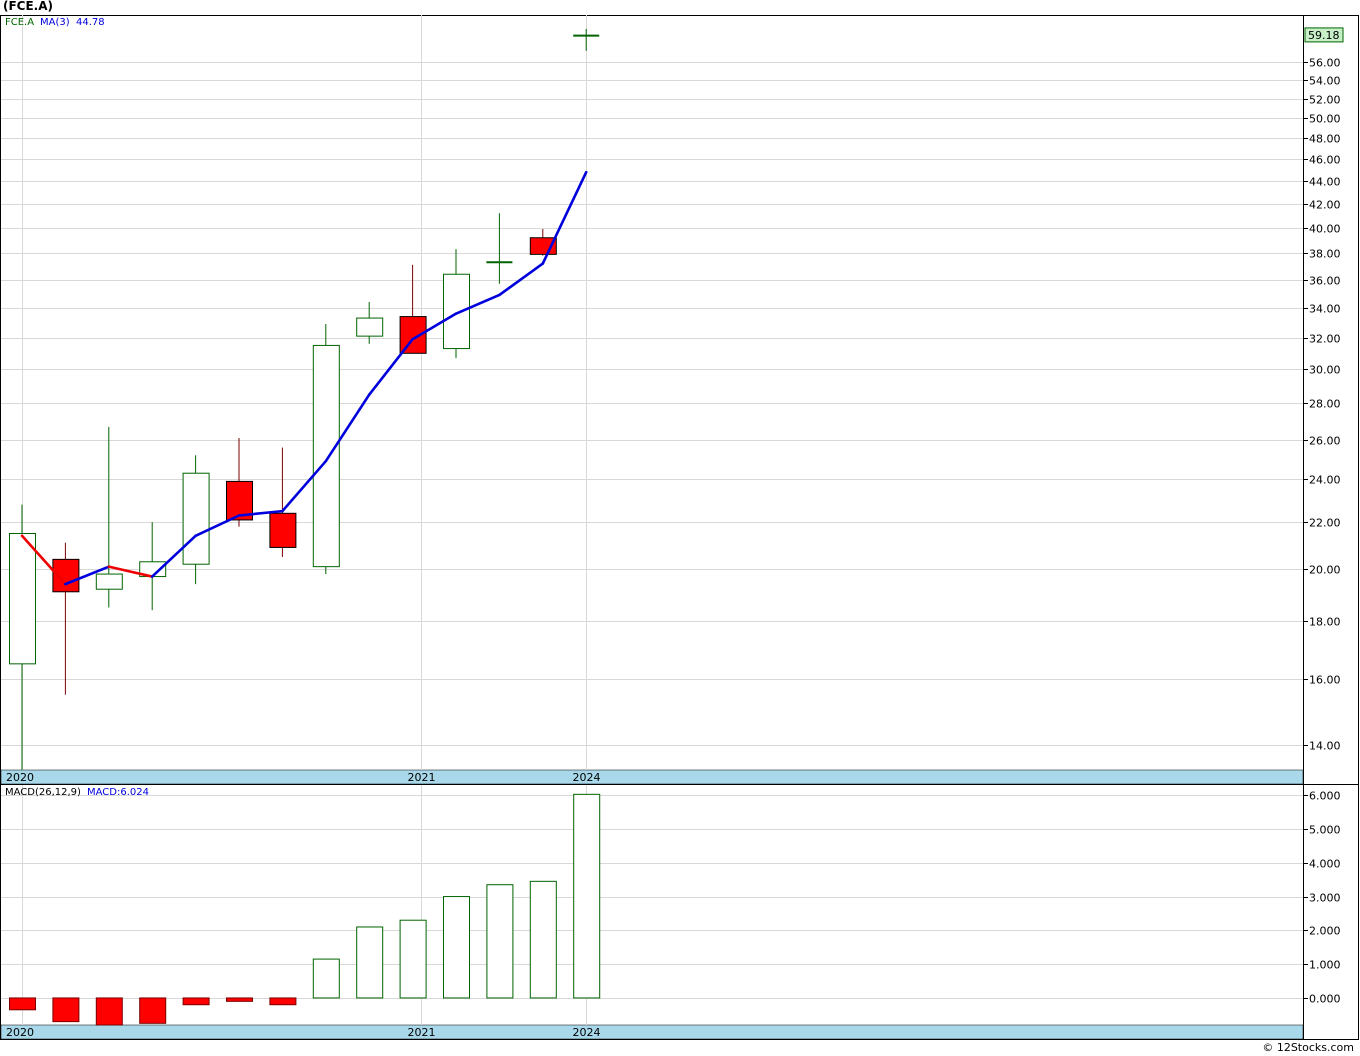  Describe the element at coordinates (1325, 254) in the screenshot. I see `price-y-tick-label: 38.00` at that location.